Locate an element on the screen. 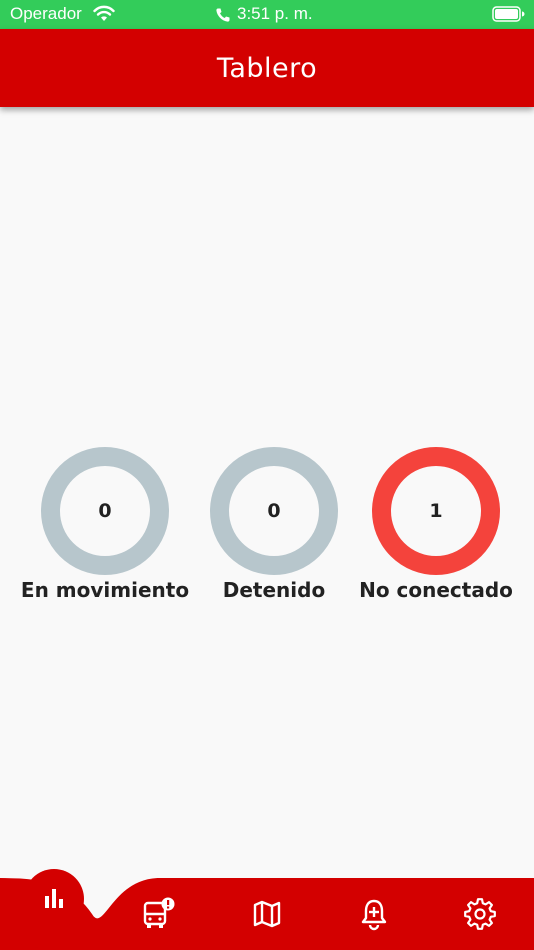 This screenshot has width=534, height=950. bus-alert-icon is located at coordinates (159, 912).